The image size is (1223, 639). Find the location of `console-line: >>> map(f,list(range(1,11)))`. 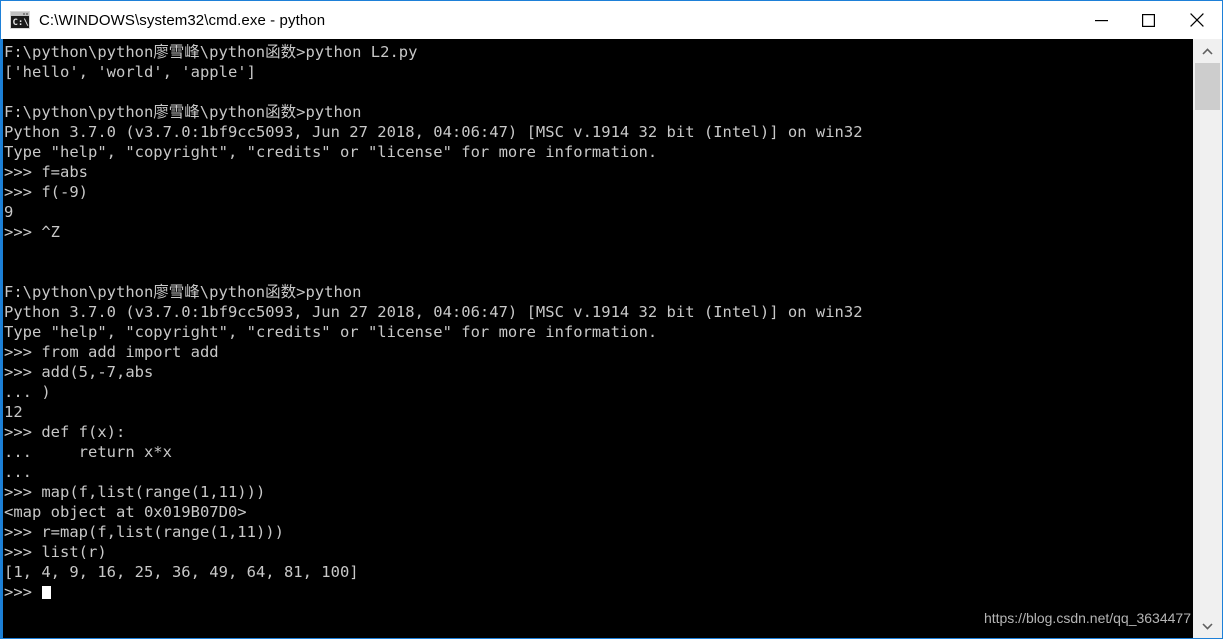

console-line: >>> map(f,list(range(1,11))) is located at coordinates (135, 492).